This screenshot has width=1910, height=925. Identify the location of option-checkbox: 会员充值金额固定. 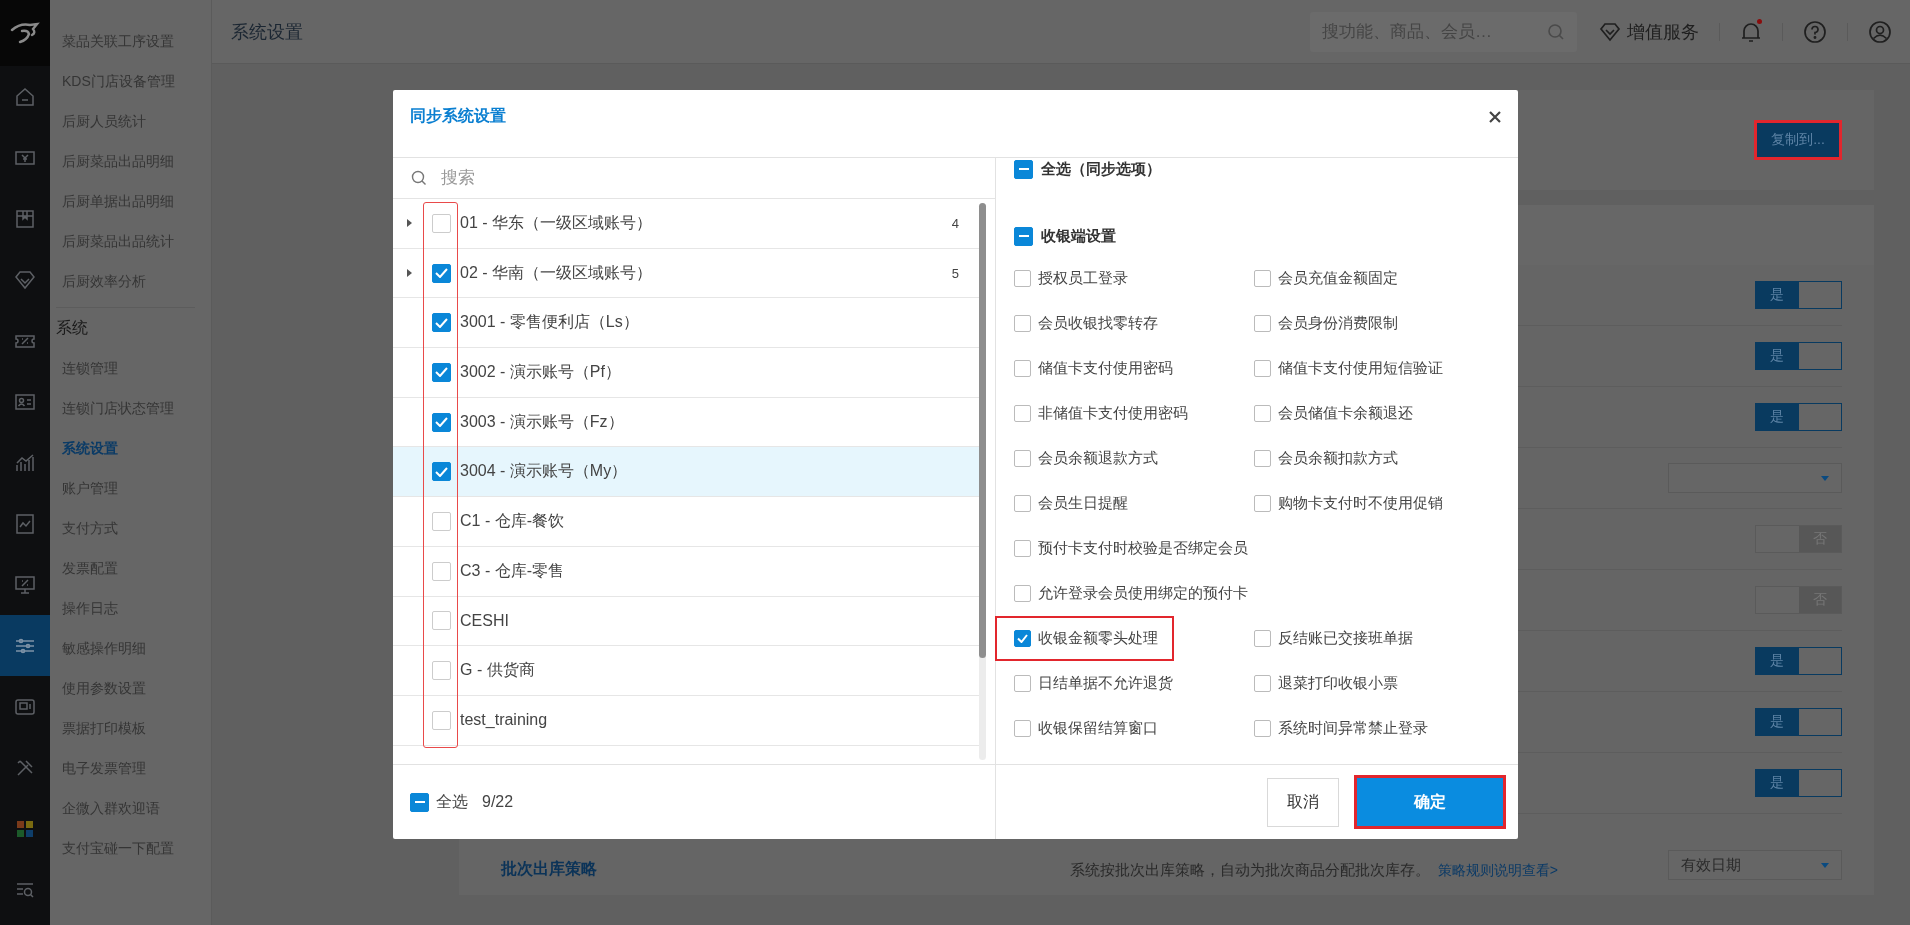
(1324, 278).